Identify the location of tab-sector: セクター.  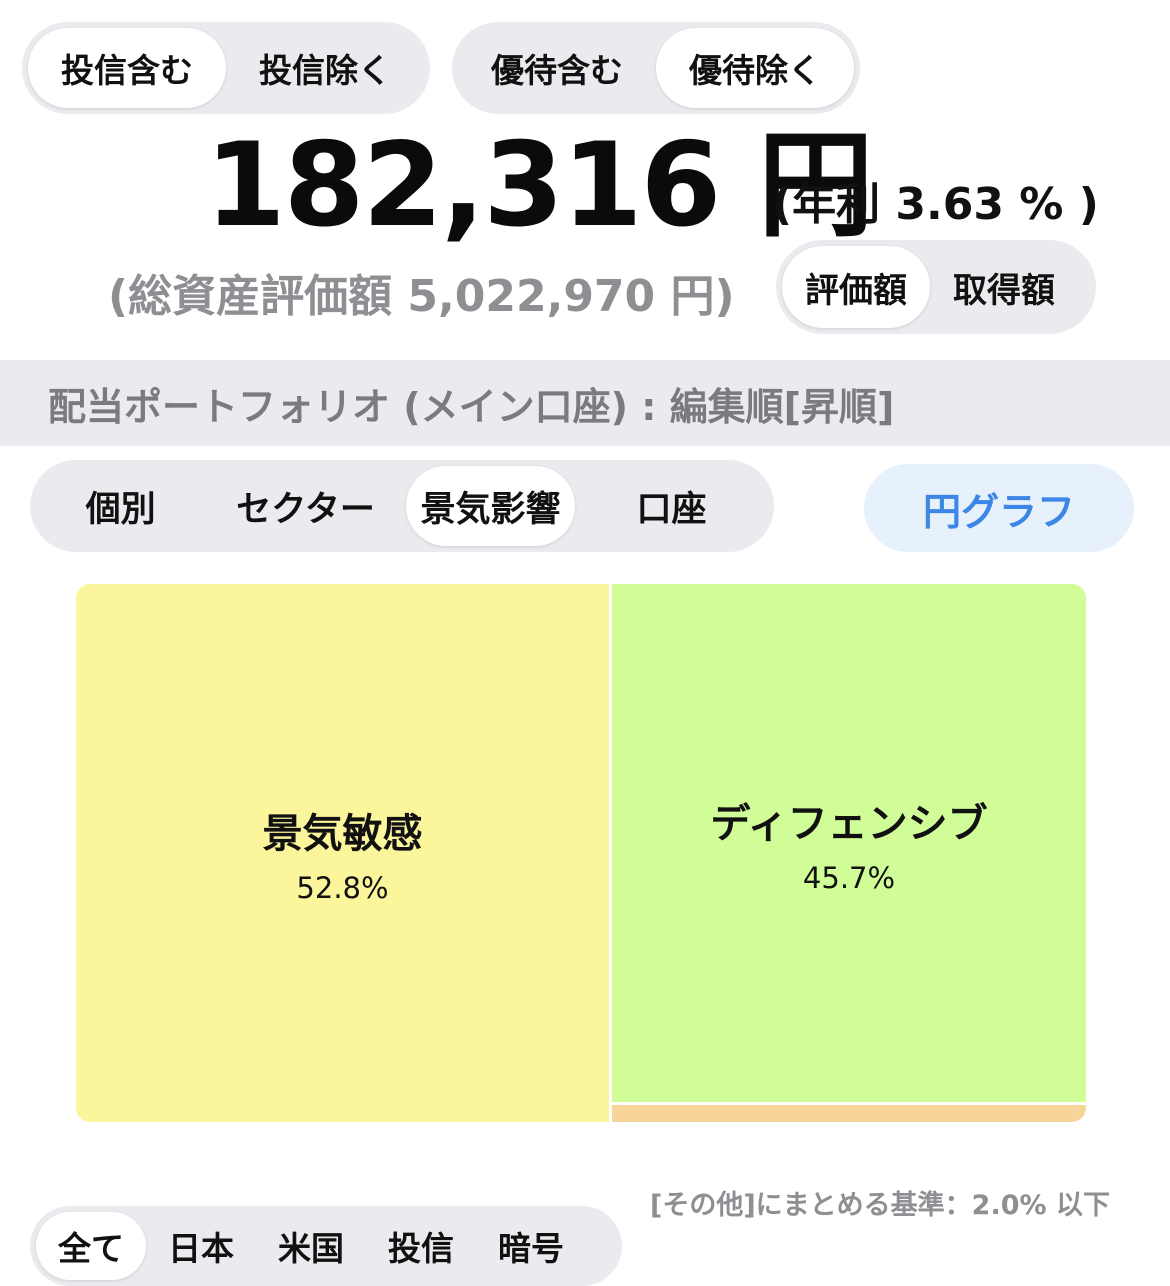
(305, 506).